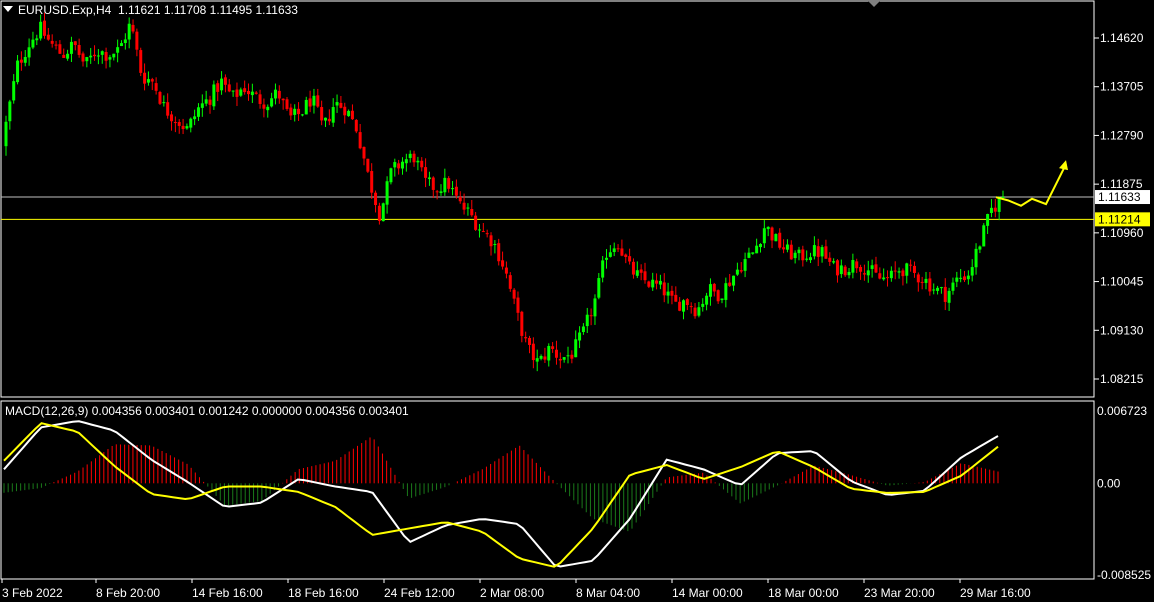 This screenshot has width=1154, height=602. Describe the element at coordinates (512, 593) in the screenshot. I see `time-tick-label: 2 Mar 08:00` at that location.